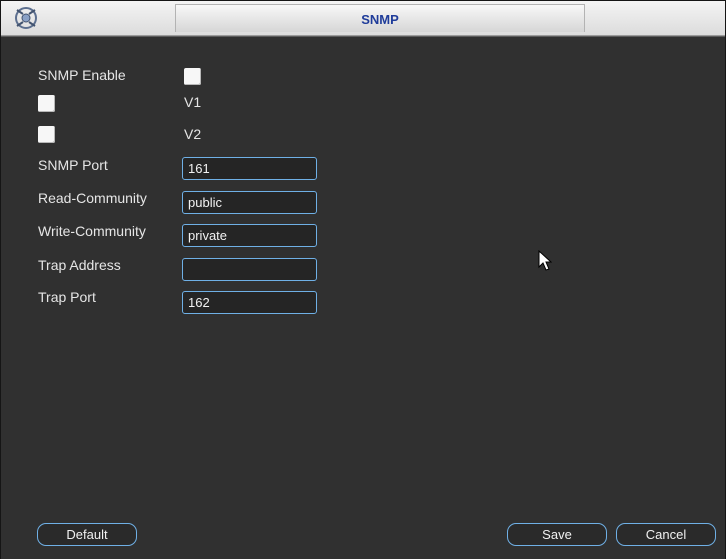 The image size is (726, 559). I want to click on v1-label: V1, so click(193, 102).